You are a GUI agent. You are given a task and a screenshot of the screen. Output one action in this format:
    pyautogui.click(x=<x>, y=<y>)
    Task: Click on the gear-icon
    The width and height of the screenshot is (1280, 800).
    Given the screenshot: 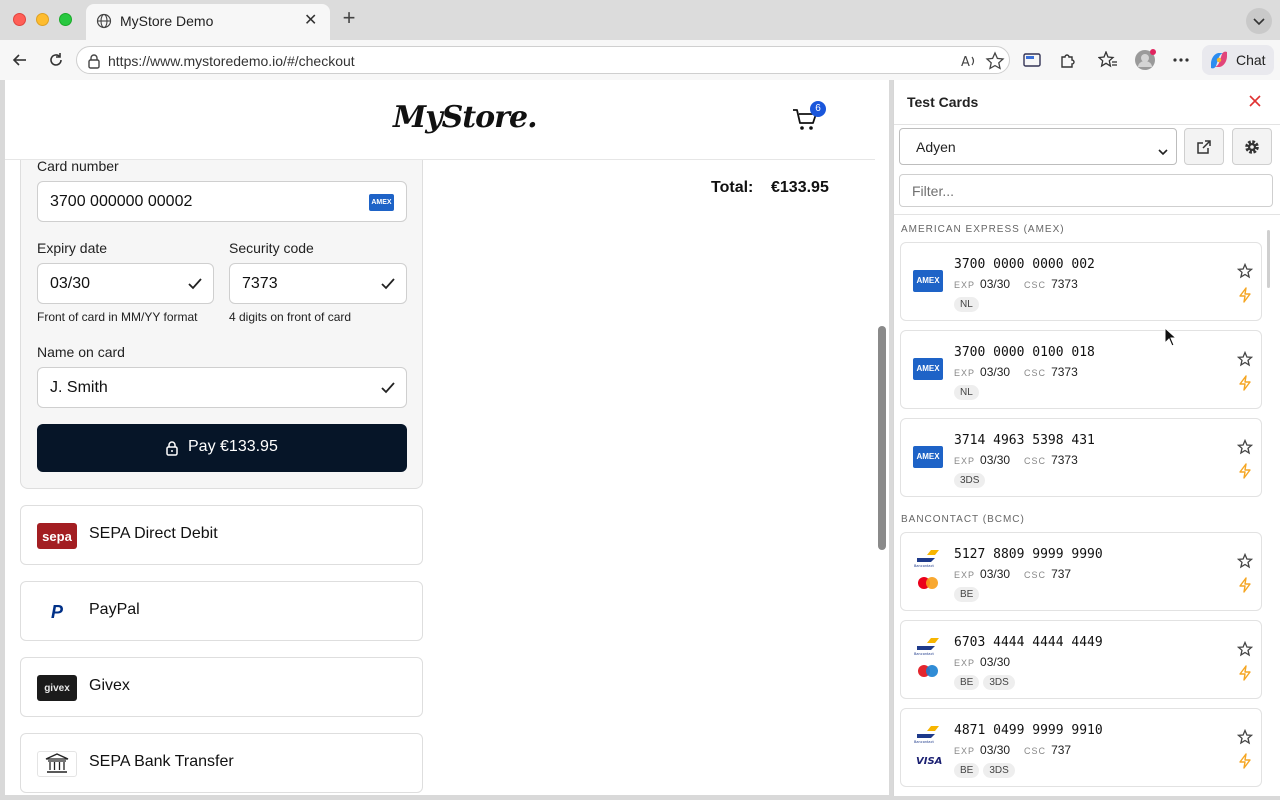 What is the action you would take?
    pyautogui.click(x=1252, y=146)
    